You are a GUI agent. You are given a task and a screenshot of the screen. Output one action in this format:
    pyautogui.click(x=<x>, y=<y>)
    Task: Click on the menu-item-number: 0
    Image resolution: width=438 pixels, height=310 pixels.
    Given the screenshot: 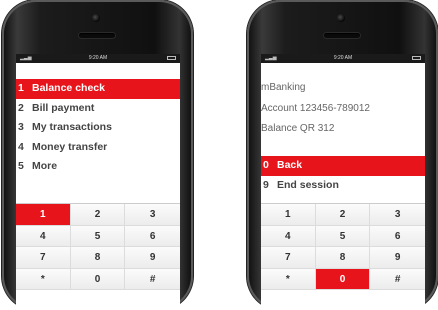 What is the action you would take?
    pyautogui.click(x=266, y=165)
    